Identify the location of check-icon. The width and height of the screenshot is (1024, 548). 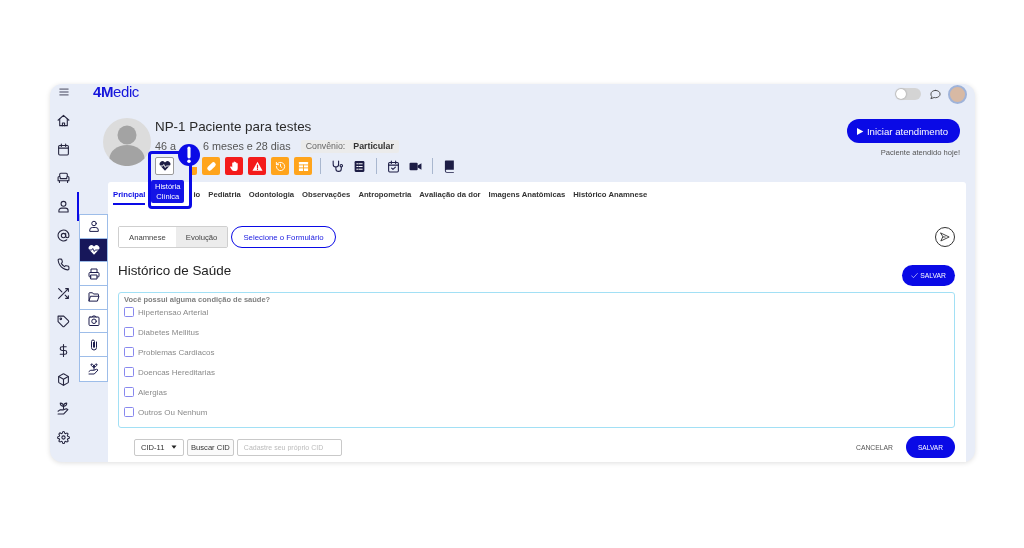
(915, 275).